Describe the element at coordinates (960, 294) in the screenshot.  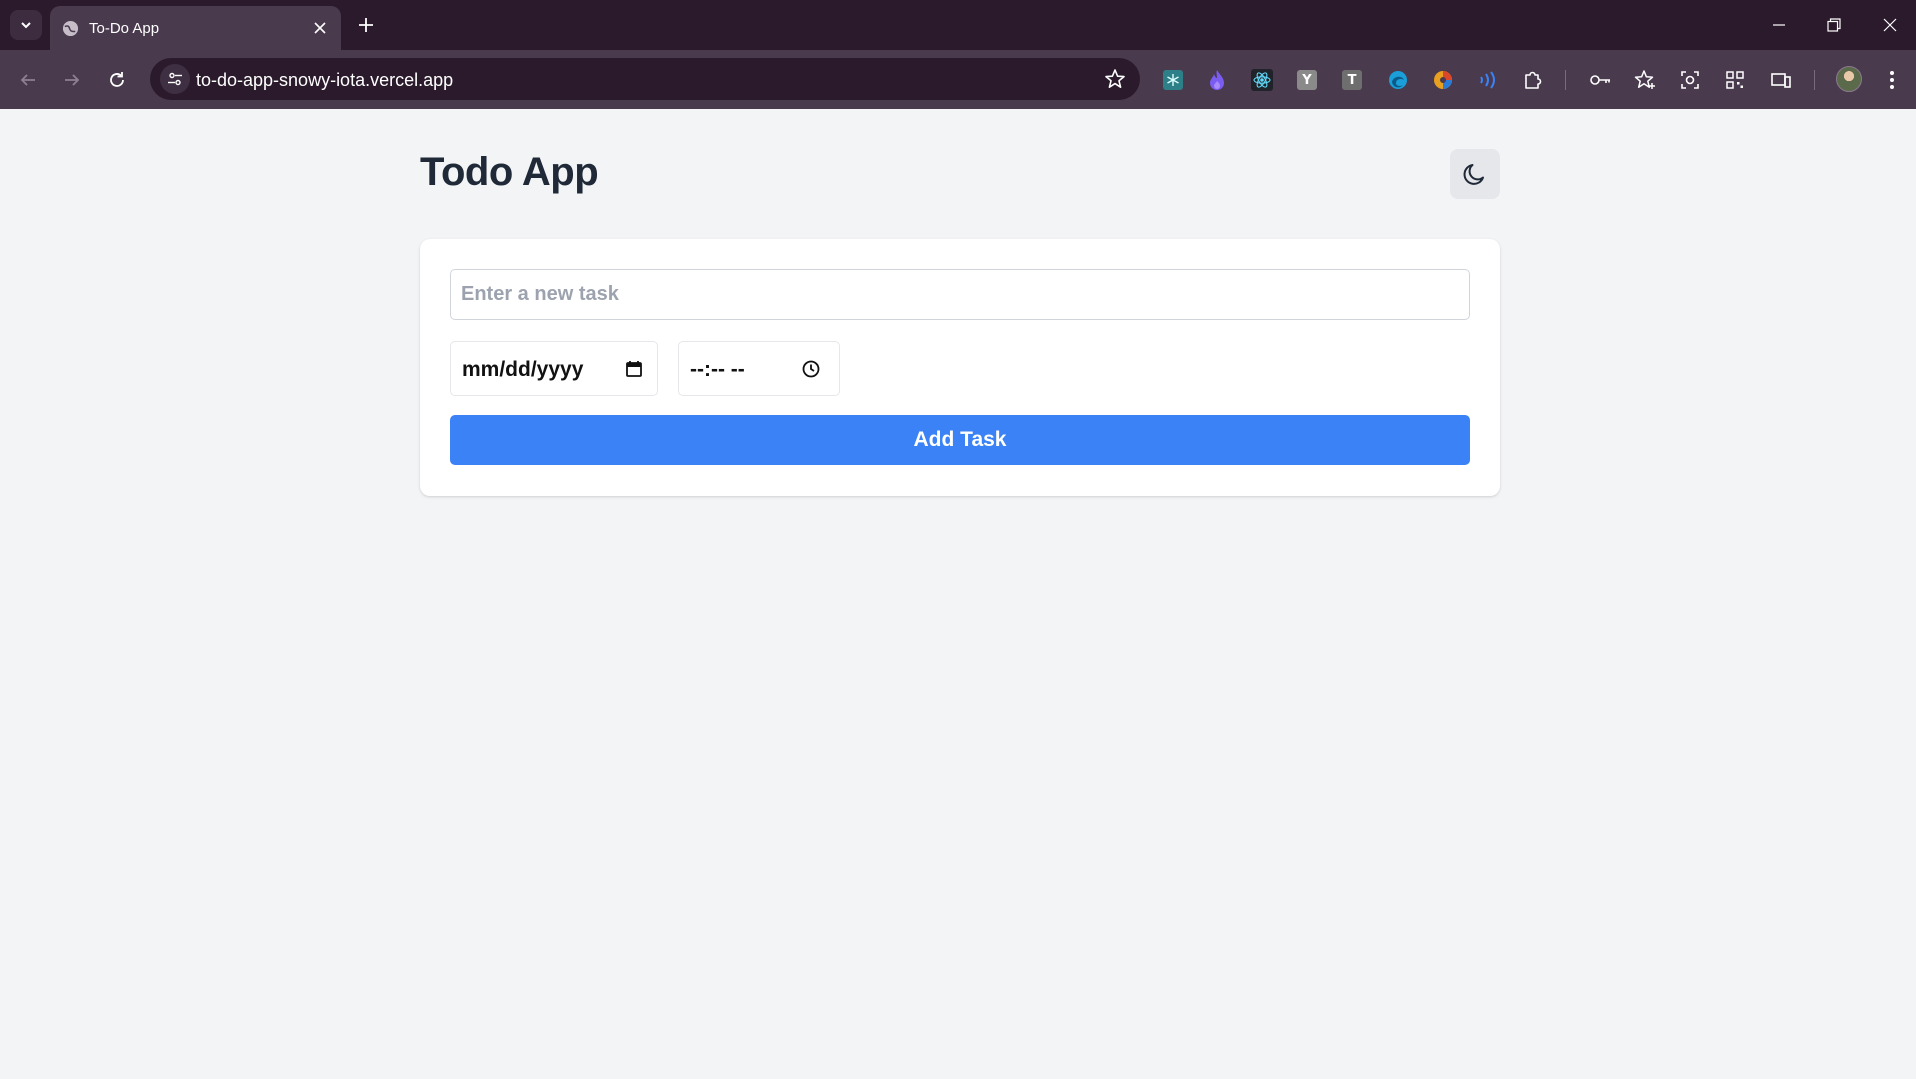
I see `task-input` at that location.